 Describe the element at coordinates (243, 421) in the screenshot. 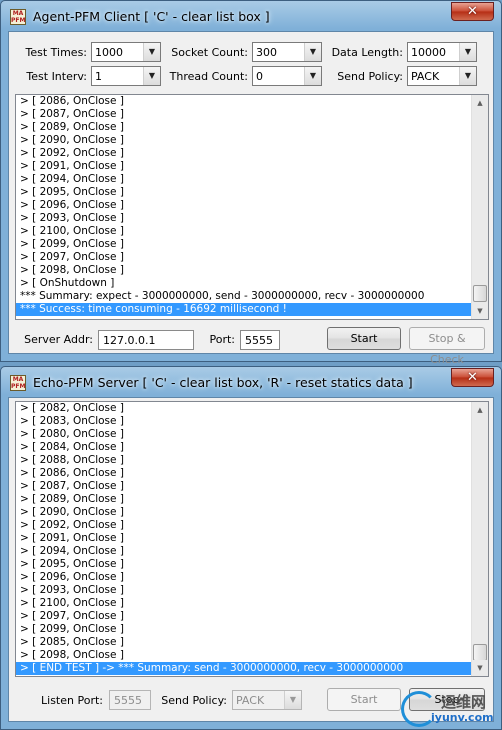

I see `list-item: > [ 2083, OnClose ]` at that location.